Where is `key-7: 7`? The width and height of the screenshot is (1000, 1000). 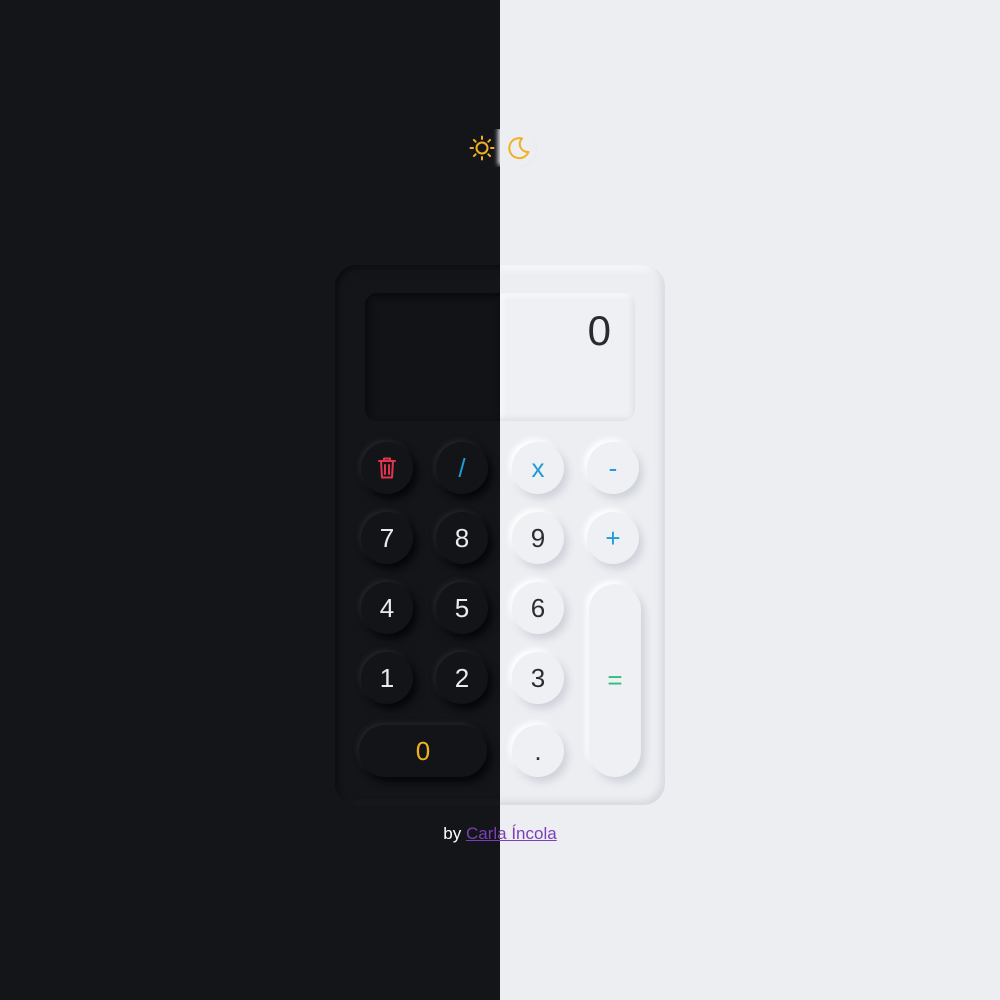
key-7: 7 is located at coordinates (387, 538).